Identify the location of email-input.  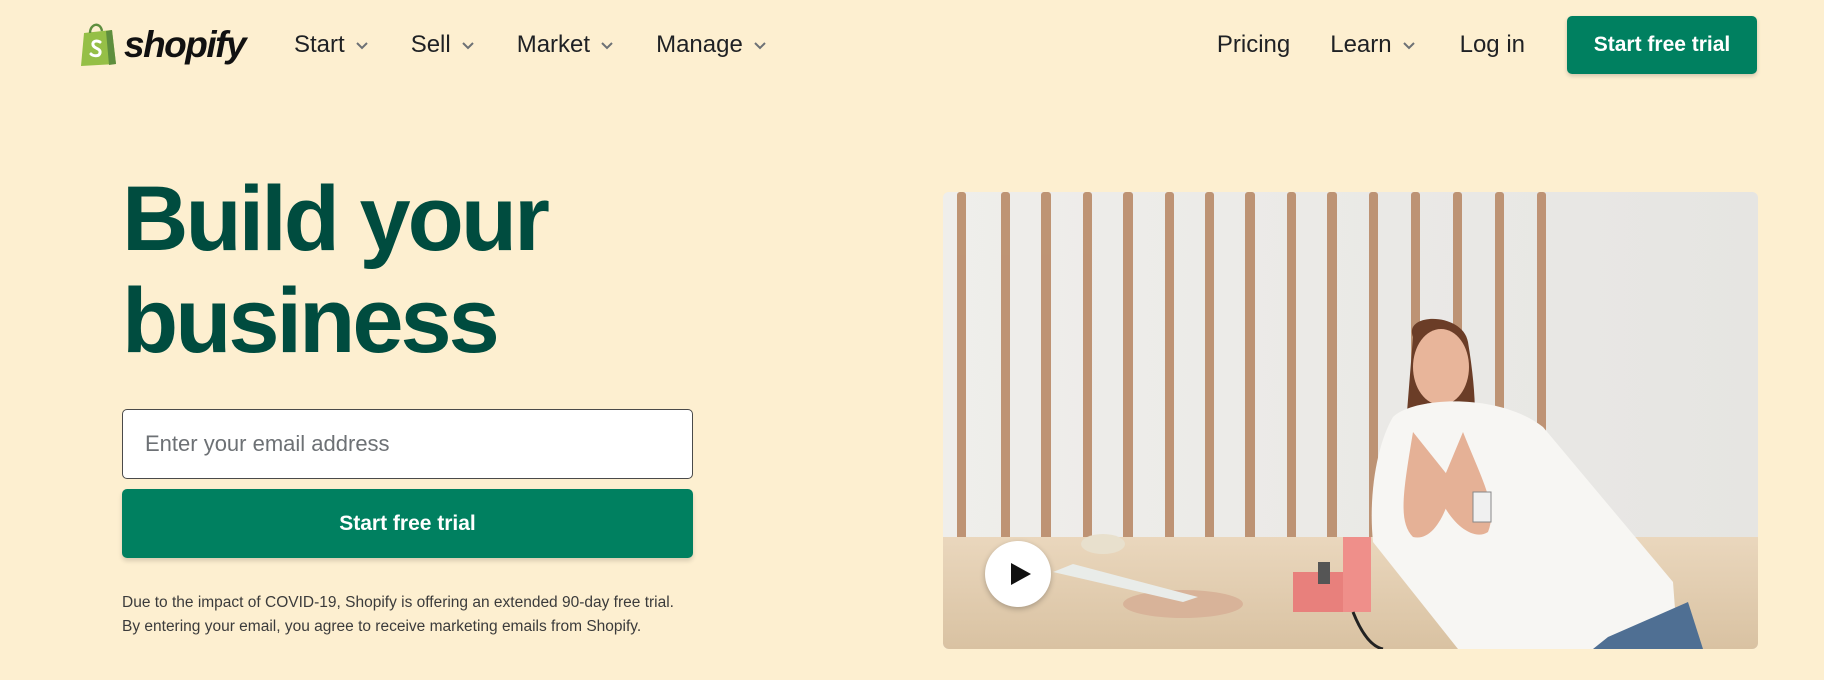
(407, 444).